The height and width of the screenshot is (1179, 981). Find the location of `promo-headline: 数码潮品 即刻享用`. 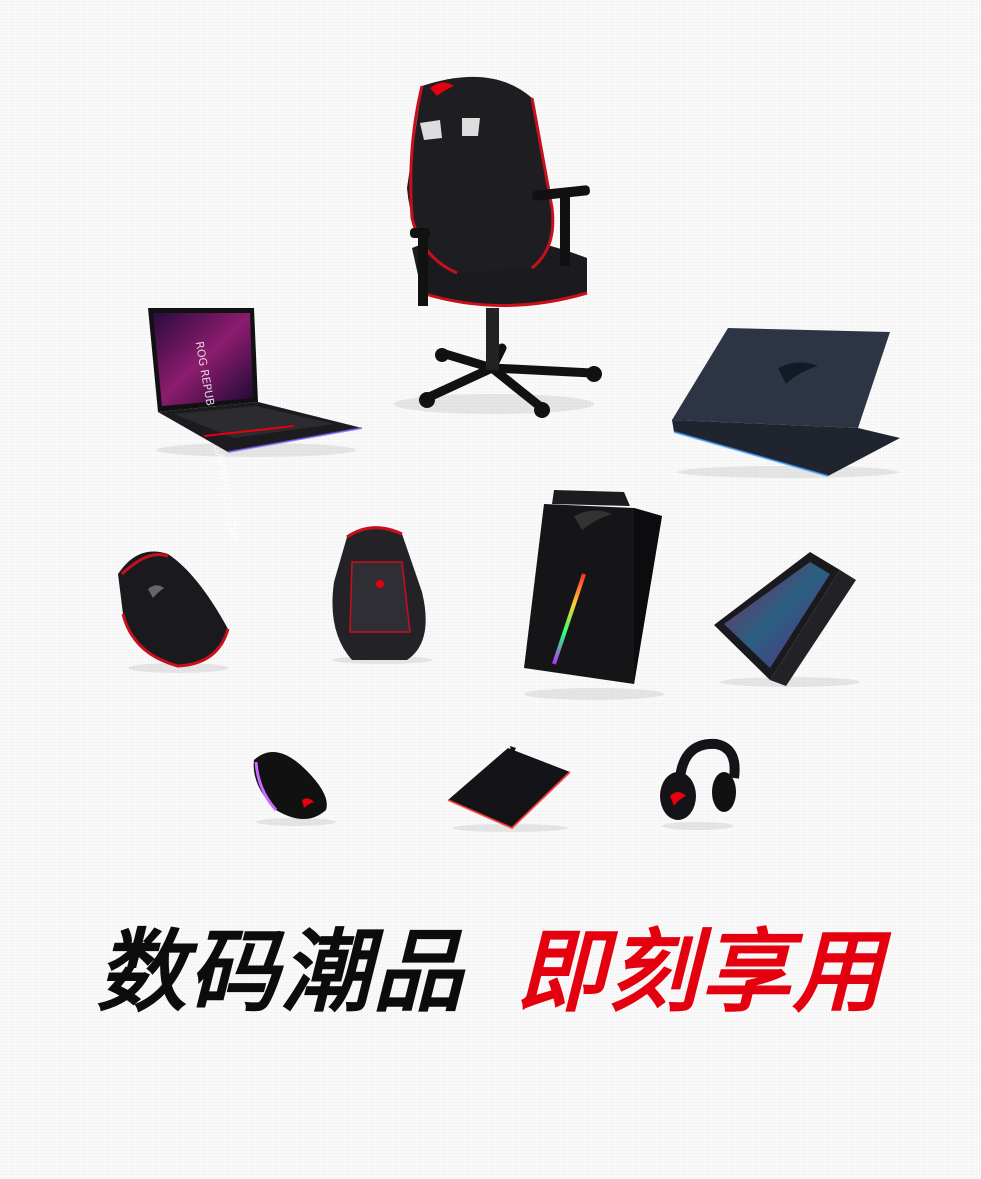

promo-headline: 数码潮品 即刻享用 is located at coordinates (490, 973).